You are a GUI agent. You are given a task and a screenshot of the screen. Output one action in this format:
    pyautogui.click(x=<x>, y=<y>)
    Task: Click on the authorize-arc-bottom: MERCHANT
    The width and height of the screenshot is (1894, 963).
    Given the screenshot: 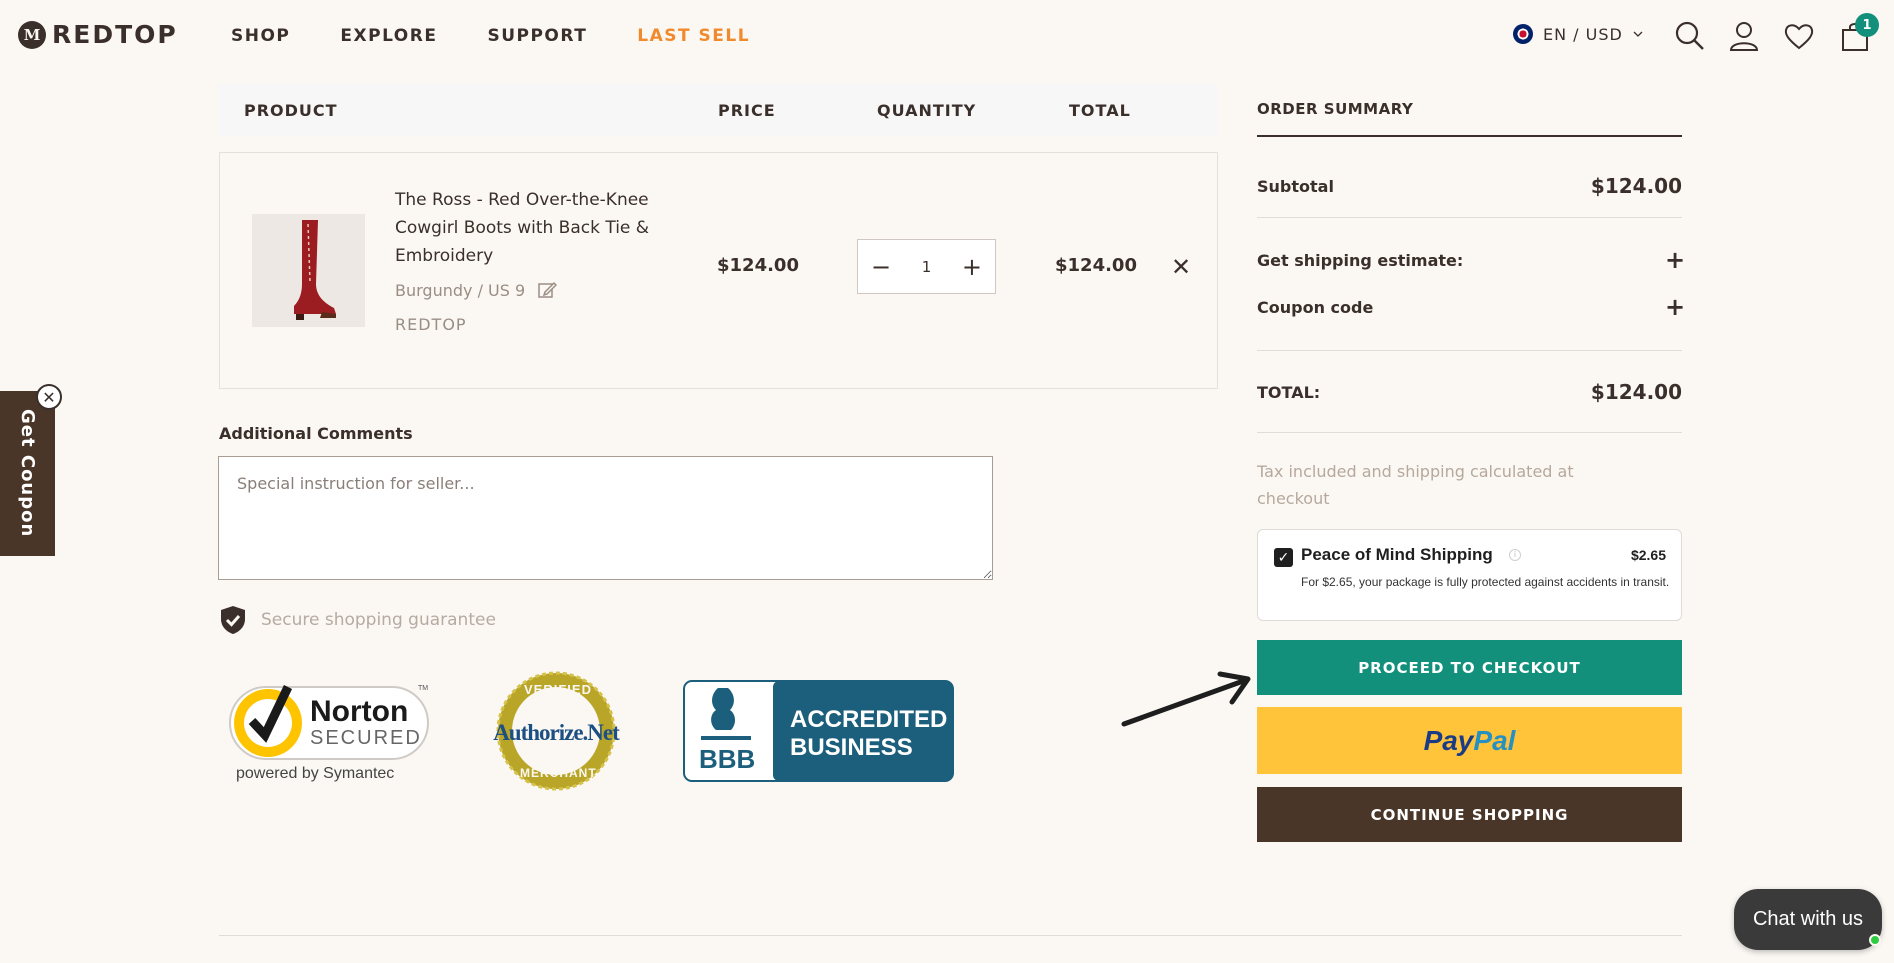 What is the action you would take?
    pyautogui.click(x=558, y=773)
    